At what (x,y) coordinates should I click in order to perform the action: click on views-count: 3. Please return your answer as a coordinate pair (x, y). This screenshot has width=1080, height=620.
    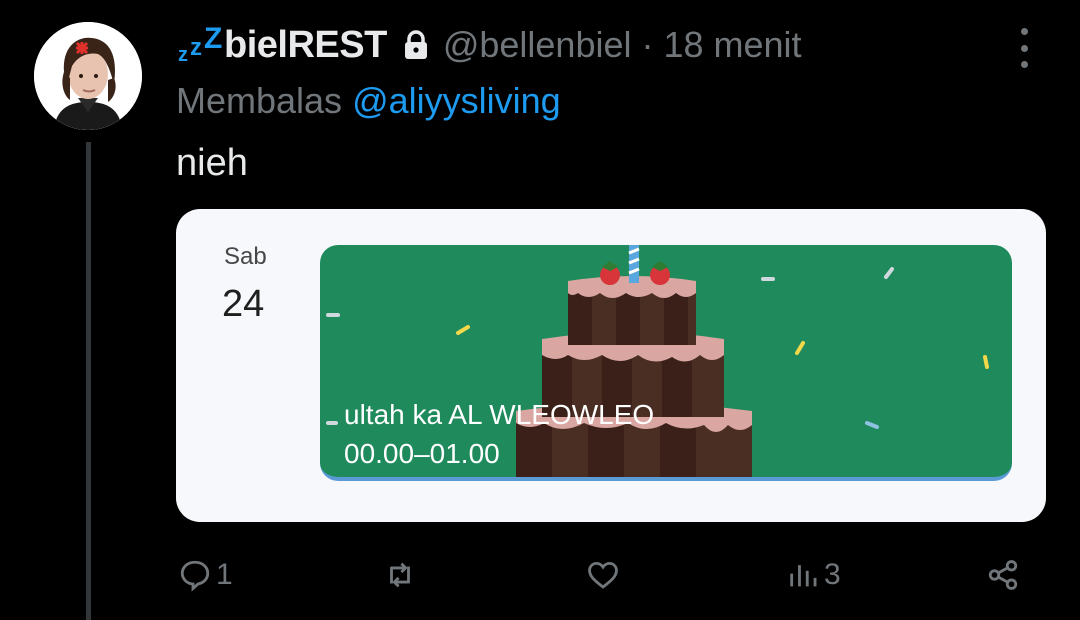
    Looking at the image, I should click on (832, 574).